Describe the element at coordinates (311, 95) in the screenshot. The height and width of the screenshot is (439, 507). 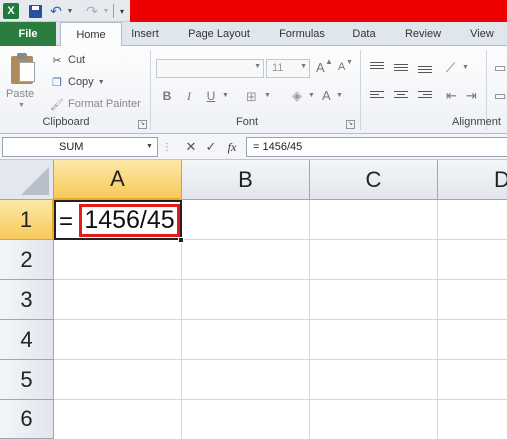
I see `fill-color-dropdown-icon: ▼` at that location.